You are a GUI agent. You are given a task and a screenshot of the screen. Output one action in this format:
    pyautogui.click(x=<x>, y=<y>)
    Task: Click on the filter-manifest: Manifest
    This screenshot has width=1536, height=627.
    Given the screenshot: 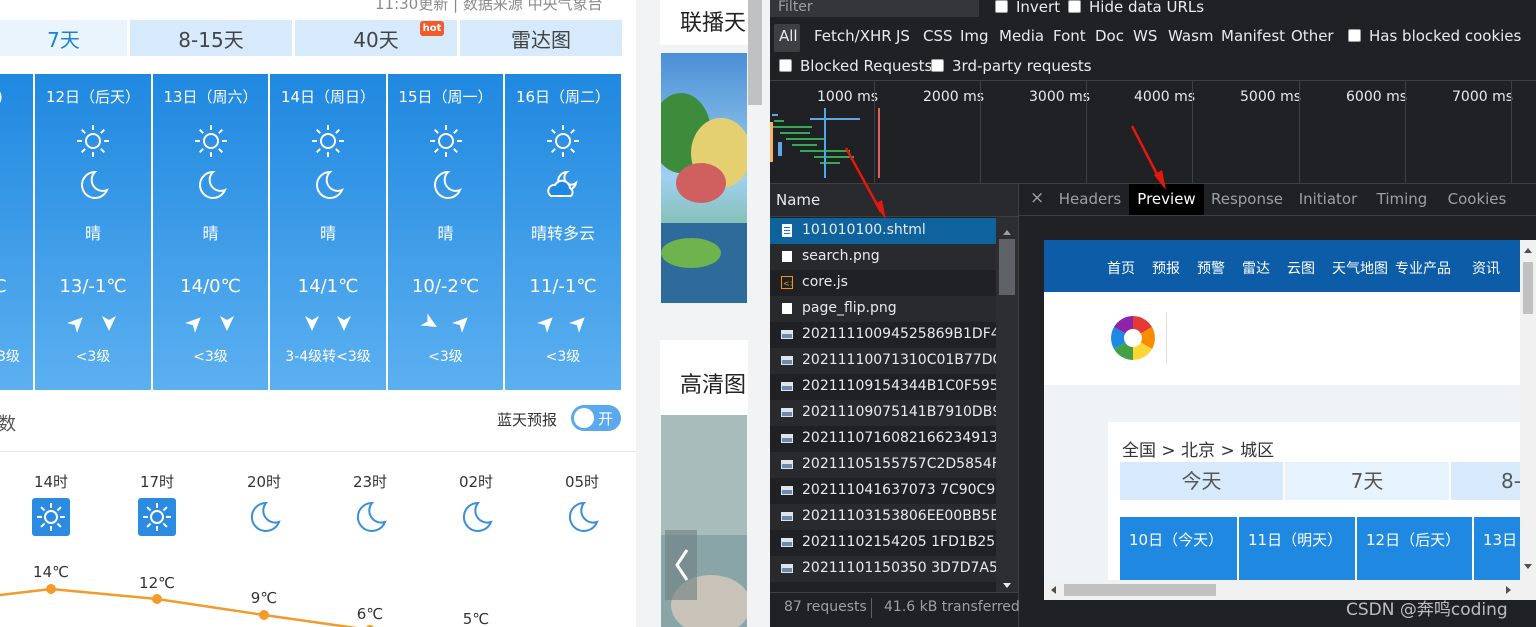 What is the action you would take?
    pyautogui.click(x=1253, y=36)
    